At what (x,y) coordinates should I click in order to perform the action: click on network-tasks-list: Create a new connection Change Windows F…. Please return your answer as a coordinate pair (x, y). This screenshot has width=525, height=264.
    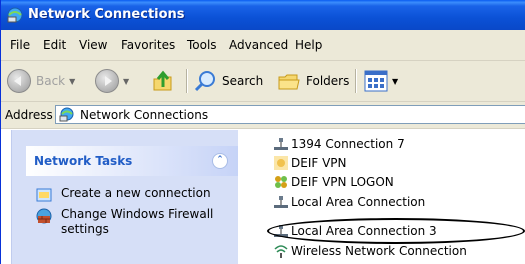
    Looking at the image, I should click on (132, 220).